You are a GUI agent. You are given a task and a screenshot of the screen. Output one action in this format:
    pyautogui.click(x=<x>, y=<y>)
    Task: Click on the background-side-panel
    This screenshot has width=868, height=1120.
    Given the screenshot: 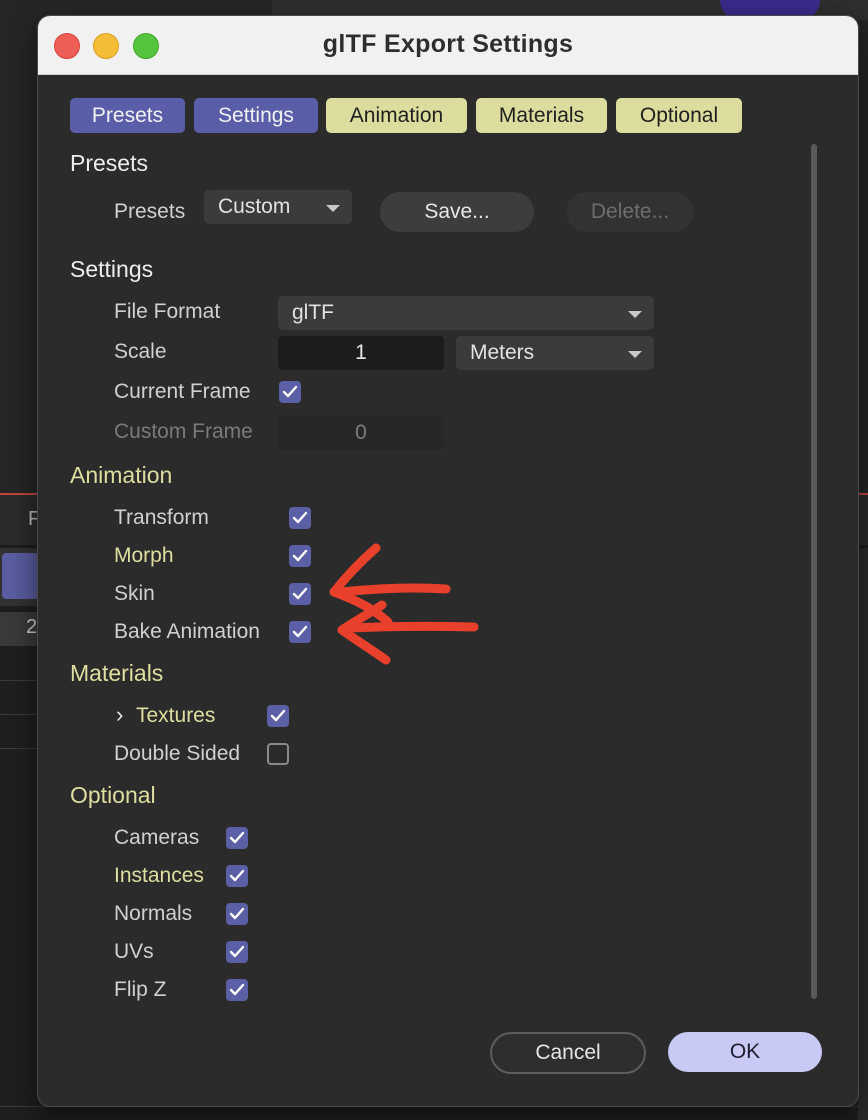 What is the action you would take?
    pyautogui.click(x=863, y=834)
    